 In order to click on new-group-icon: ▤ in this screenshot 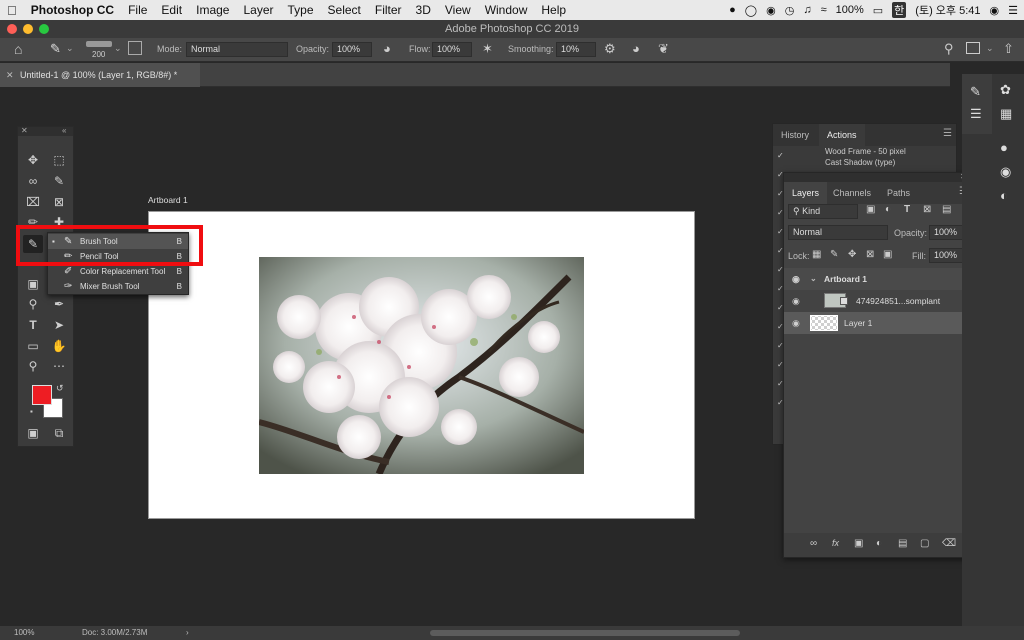, I will do `click(902, 543)`.